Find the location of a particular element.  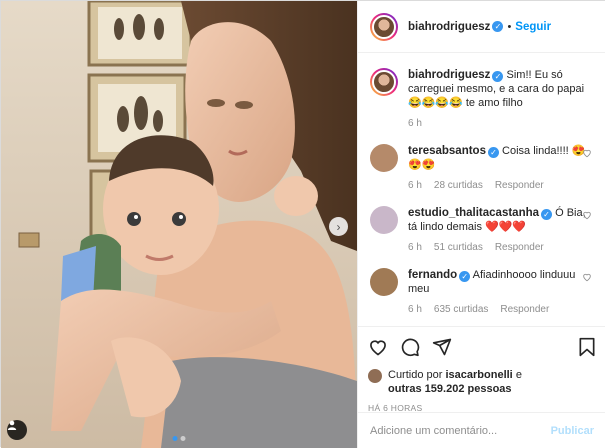

comment-meta: 6 h 51 curtidas Responder is located at coordinates (506, 247).